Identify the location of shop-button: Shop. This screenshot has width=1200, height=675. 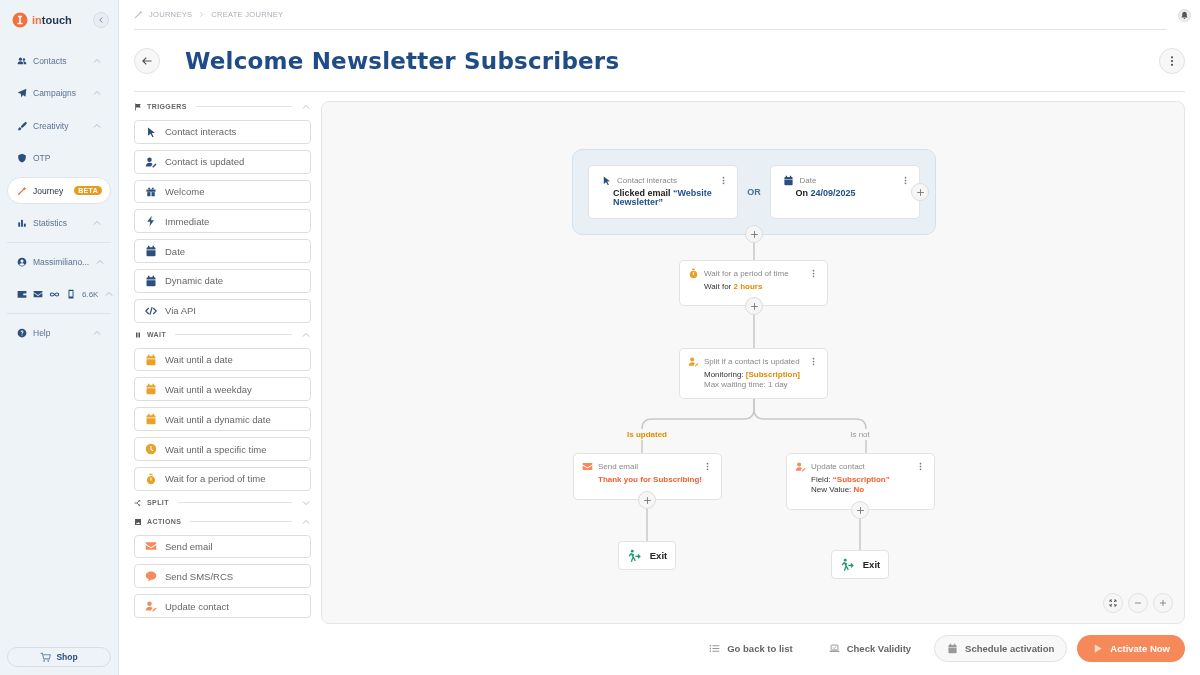
(59, 657).